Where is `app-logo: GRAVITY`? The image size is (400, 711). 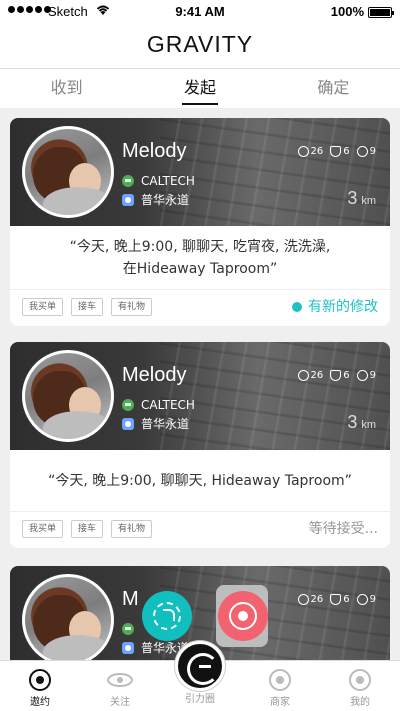 app-logo: GRAVITY is located at coordinates (200, 44).